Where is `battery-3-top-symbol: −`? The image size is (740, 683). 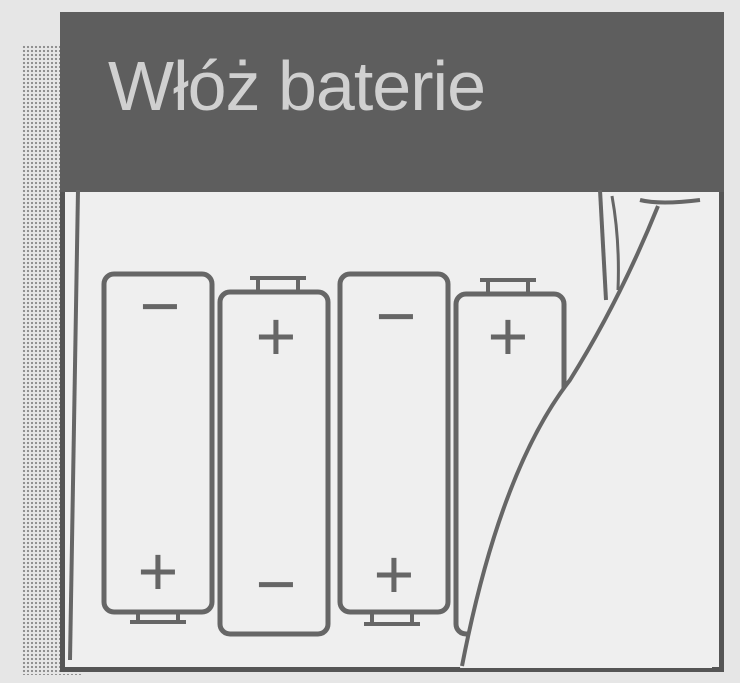
battery-3-top-symbol: − is located at coordinates (396, 316).